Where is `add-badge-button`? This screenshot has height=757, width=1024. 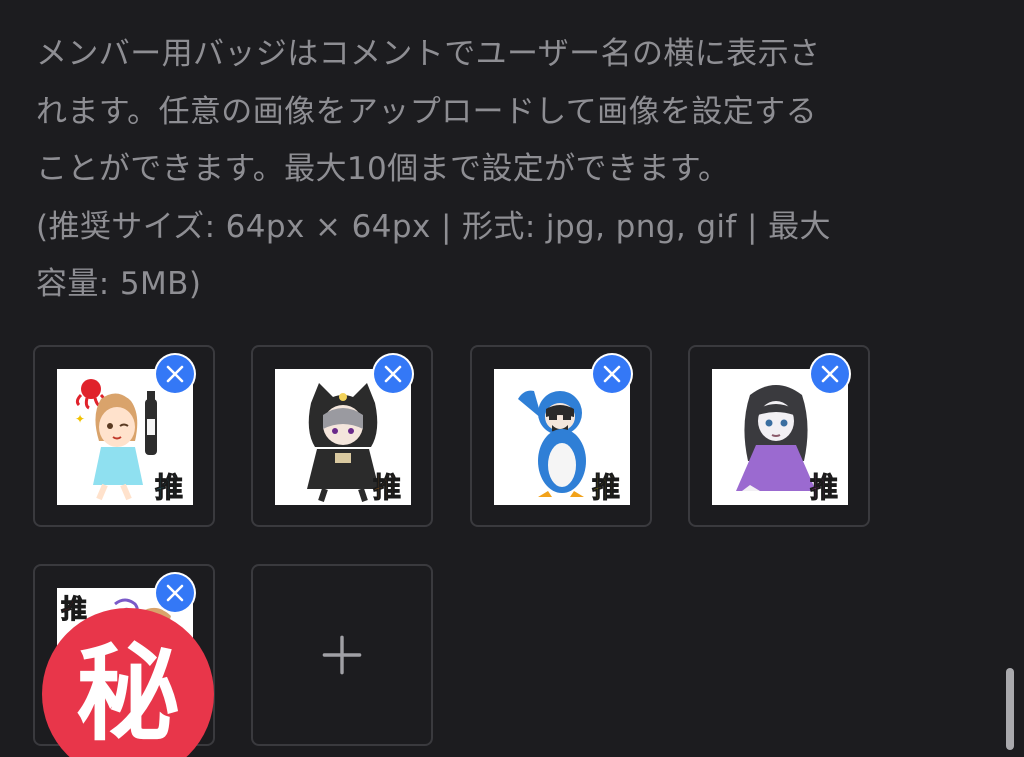 add-badge-button is located at coordinates (342, 655).